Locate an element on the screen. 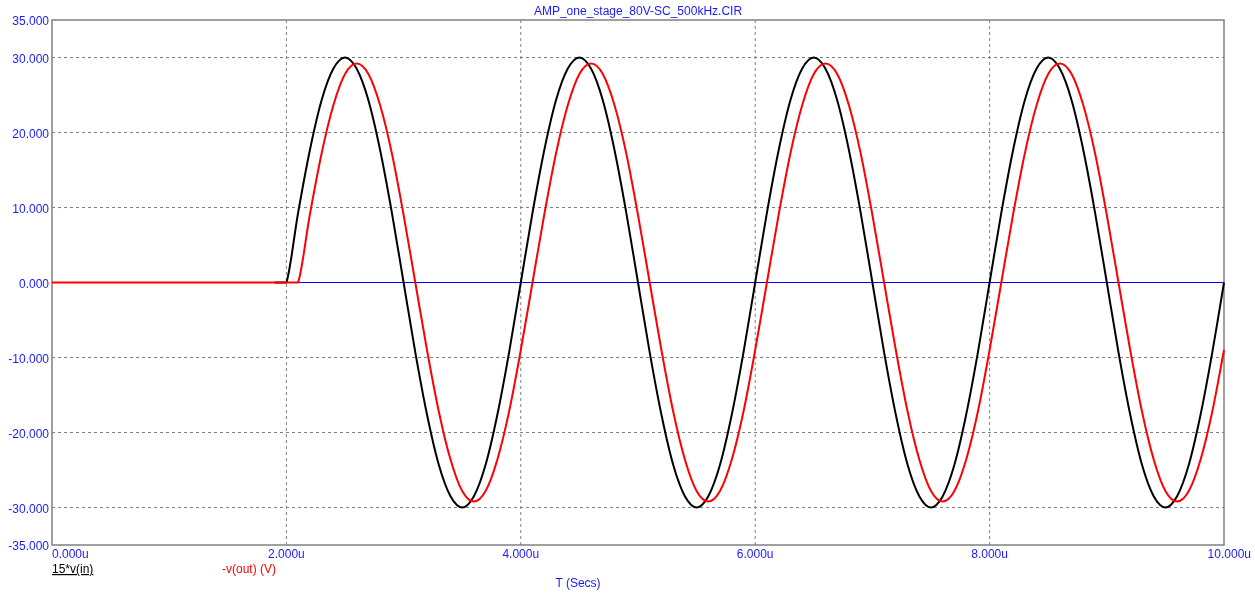 This screenshot has width=1255, height=604. legend-label: 15*v(in) is located at coordinates (73, 569).